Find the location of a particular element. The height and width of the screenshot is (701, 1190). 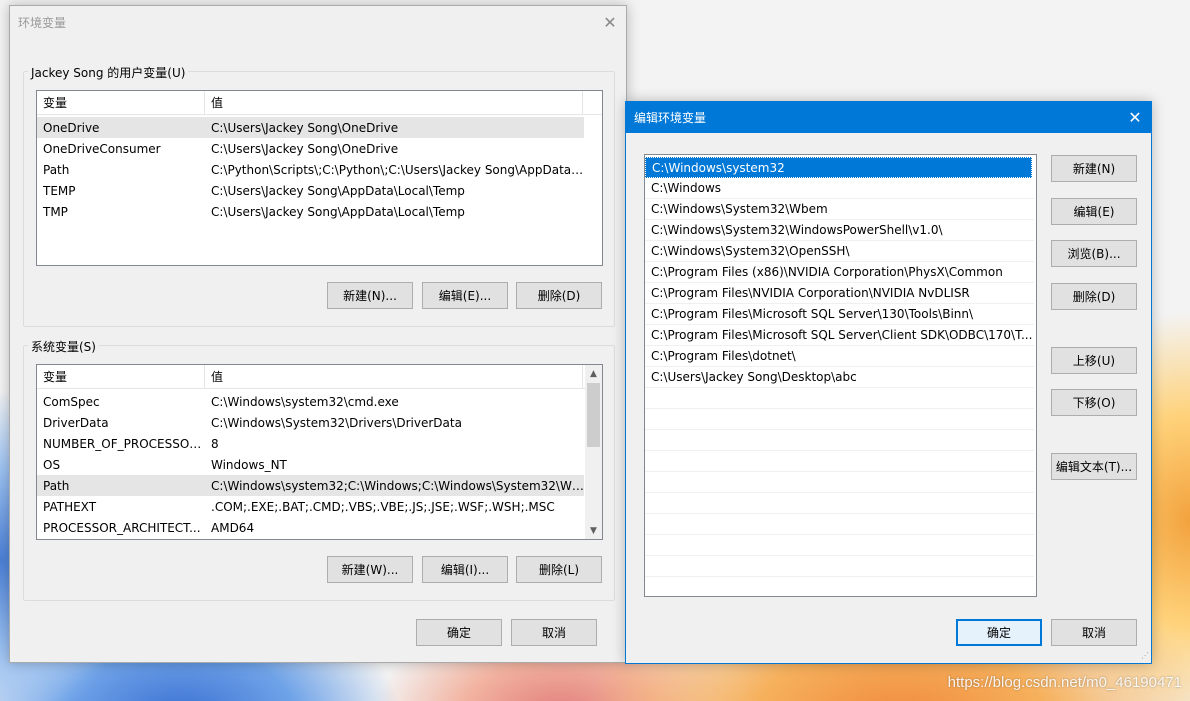

path-move-up-button: 上移(U) is located at coordinates (1094, 360).